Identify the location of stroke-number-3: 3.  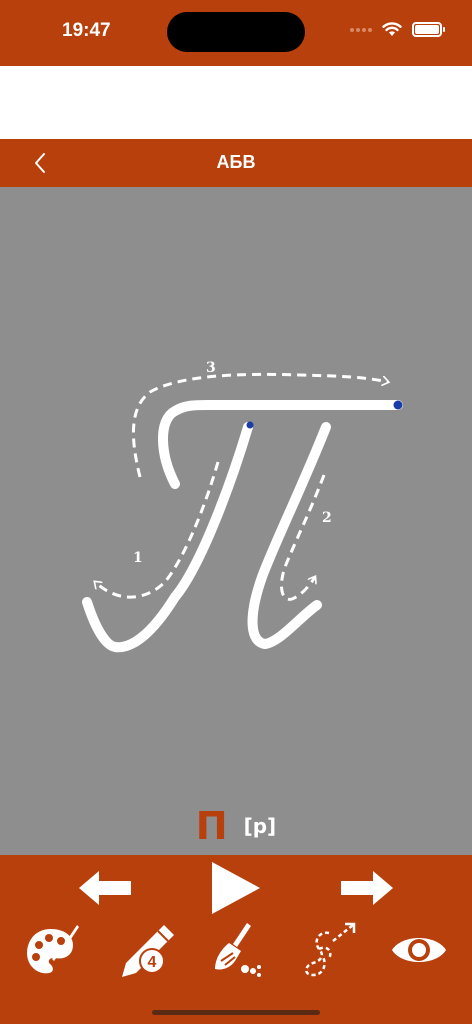
(211, 368).